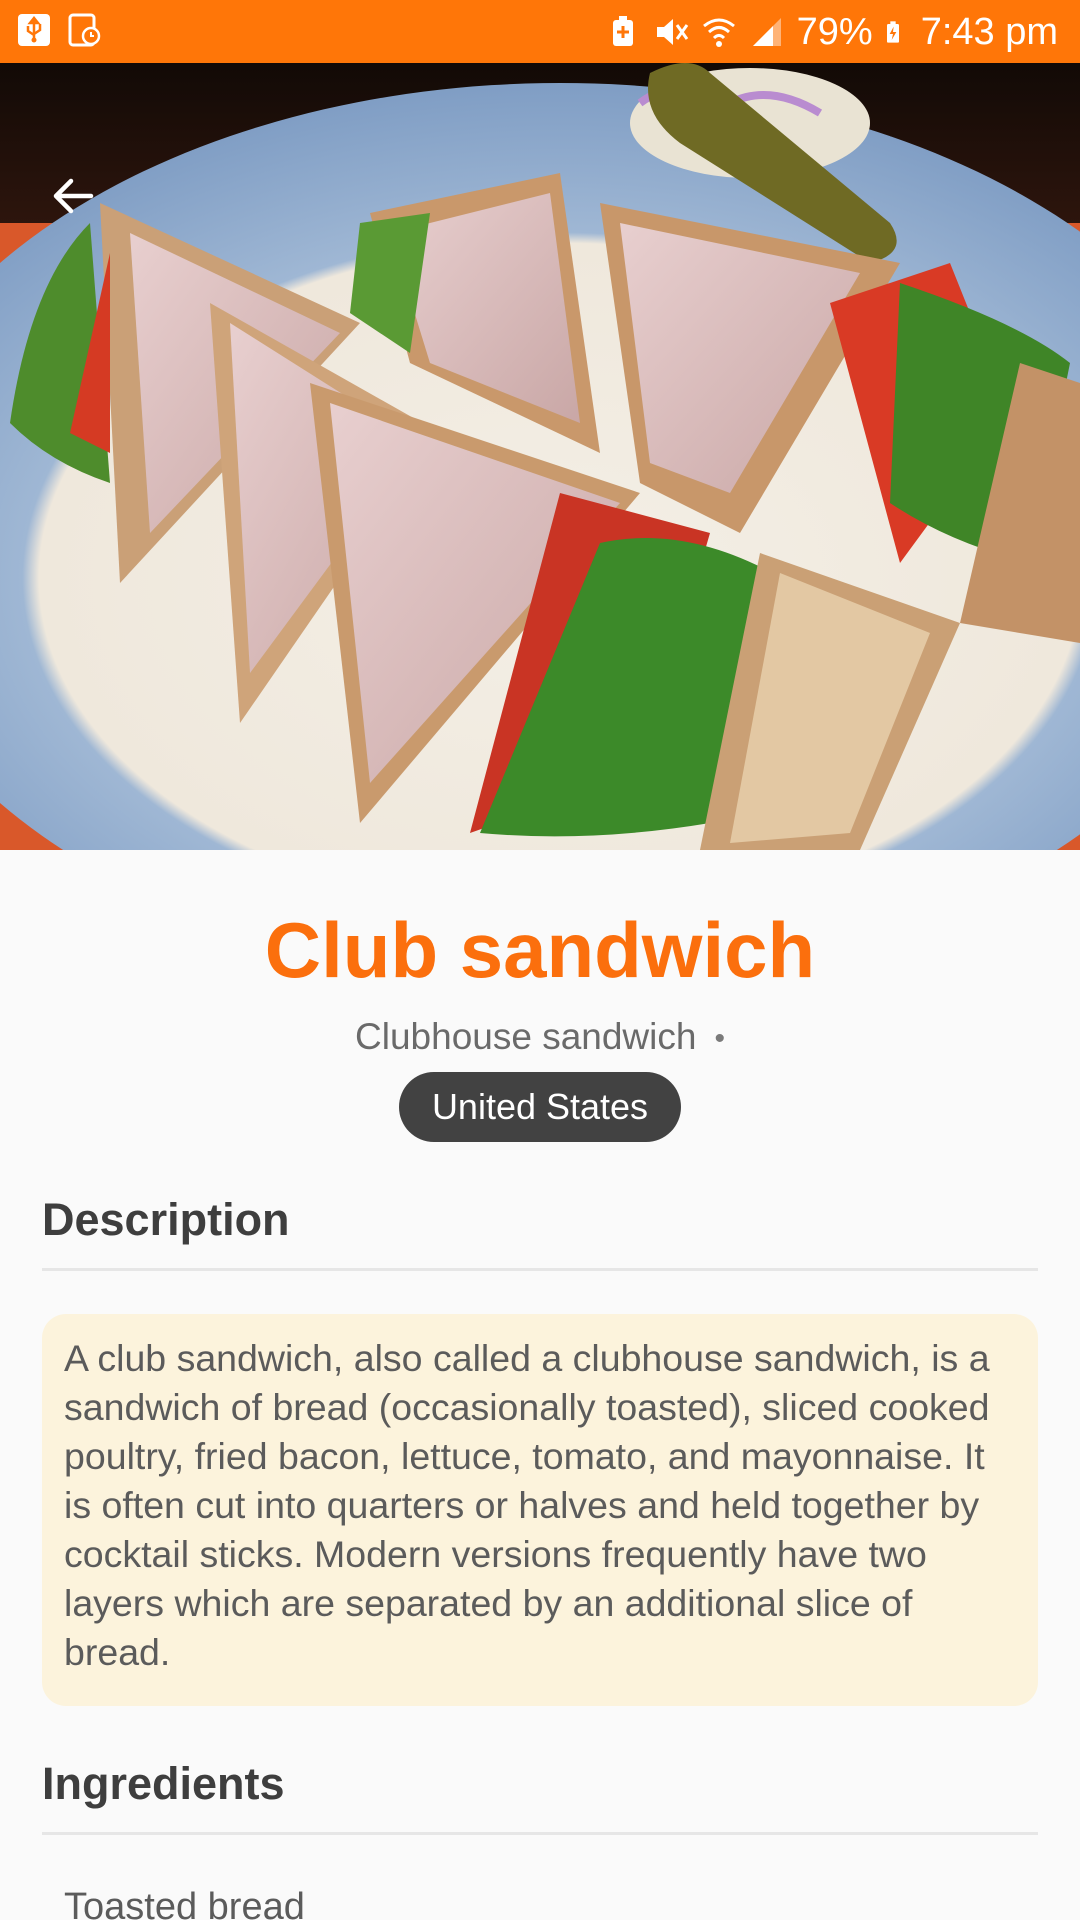 The image size is (1080, 1920). Describe the element at coordinates (989, 32) in the screenshot. I see `clock: 7:43 pm` at that location.